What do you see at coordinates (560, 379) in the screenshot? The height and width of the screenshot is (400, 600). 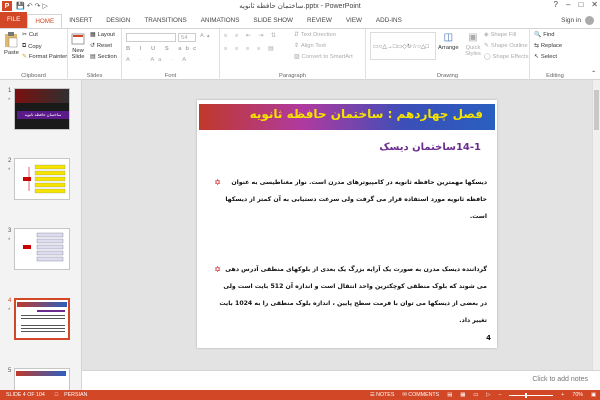 I see `notes-placeholder: Click to add notes` at bounding box center [560, 379].